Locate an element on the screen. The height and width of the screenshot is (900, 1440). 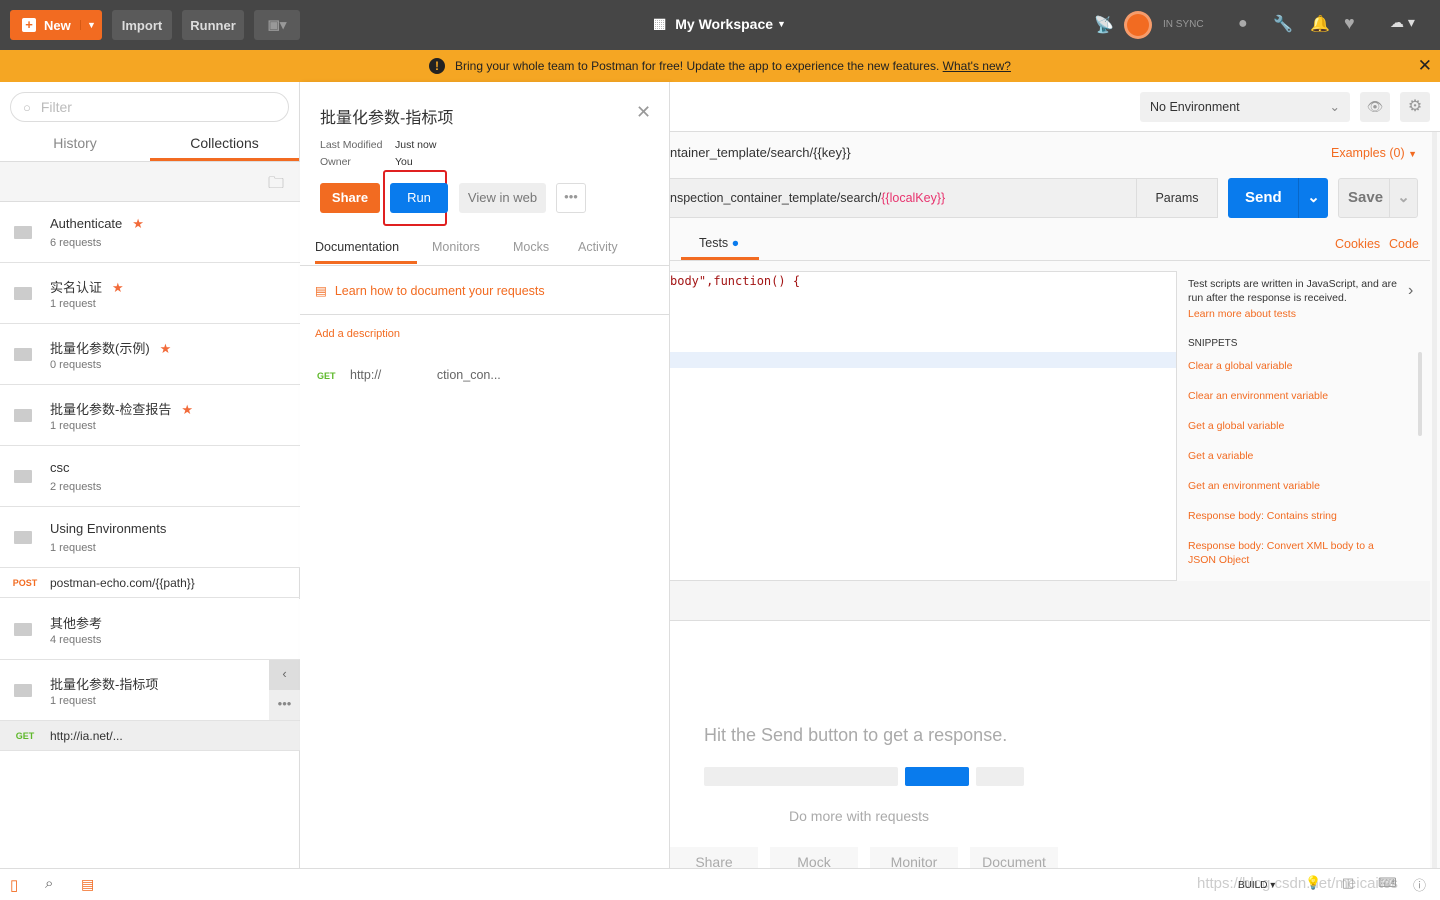
collection-name: 实名认证 ★ is located at coordinates (87, 287).